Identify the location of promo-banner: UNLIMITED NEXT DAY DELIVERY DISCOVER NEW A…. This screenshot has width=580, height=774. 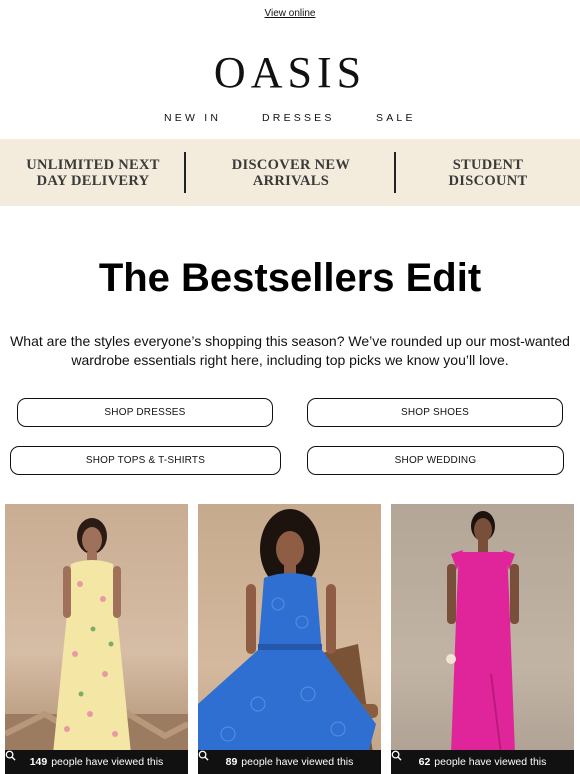
(290, 172).